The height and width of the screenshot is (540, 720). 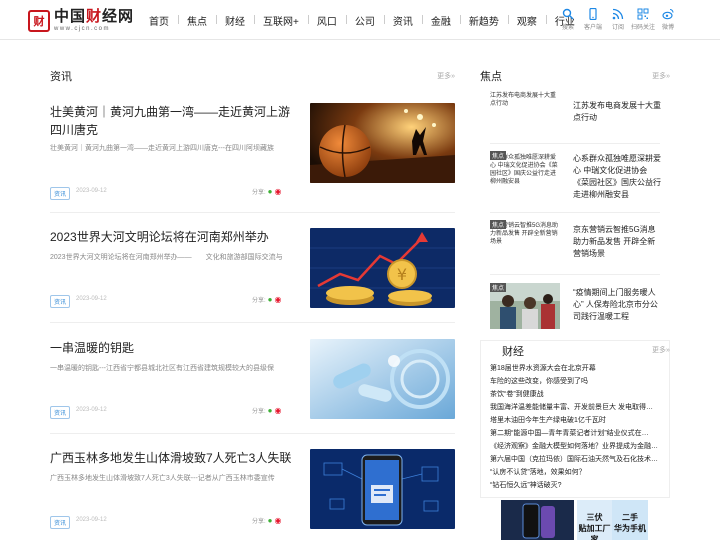 I want to click on tool-search: 搜索, so click(x=568, y=19).